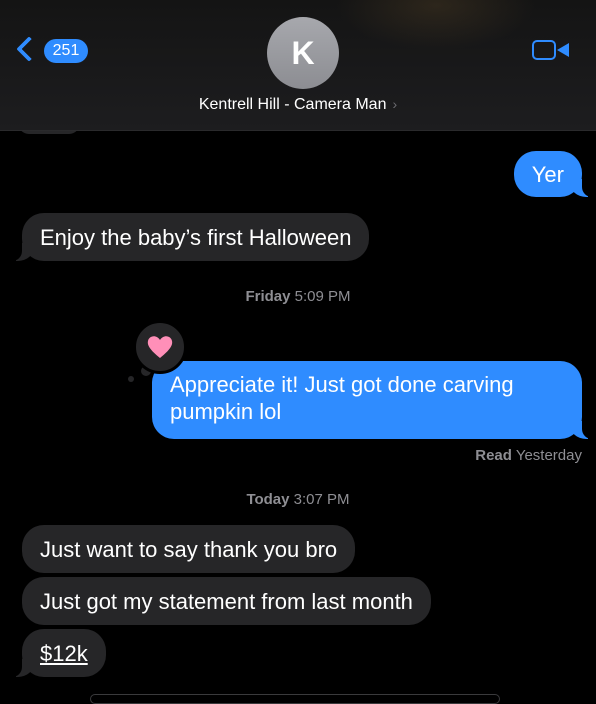 The width and height of the screenshot is (596, 704). Describe the element at coordinates (395, 104) in the screenshot. I see `chevron-right-icon: ›` at that location.